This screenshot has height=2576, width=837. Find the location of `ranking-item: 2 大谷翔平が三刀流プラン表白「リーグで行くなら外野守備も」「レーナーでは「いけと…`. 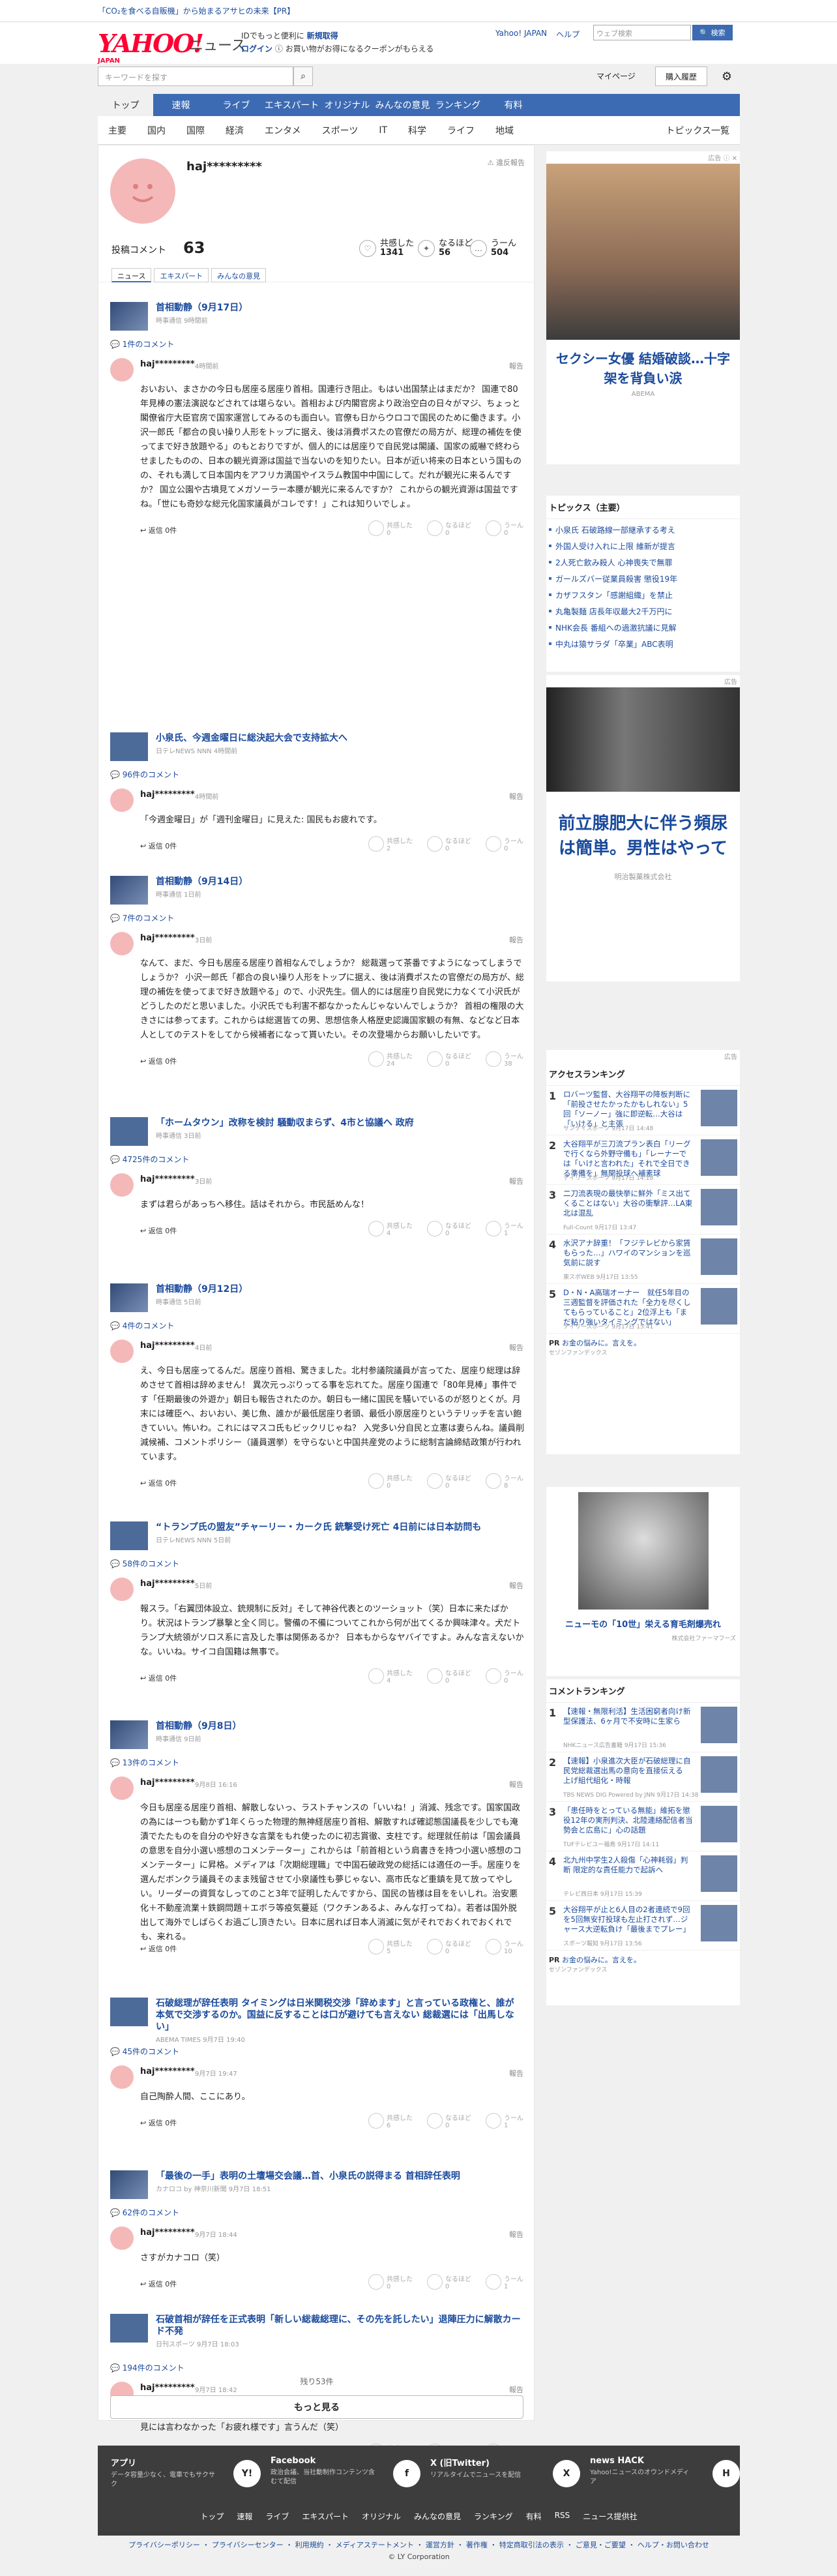

ranking-item: 2 大谷翔平が三刀流プラン表白「リーグで行くなら外野守備も」「レーナーでは「いけと… is located at coordinates (643, 1160).